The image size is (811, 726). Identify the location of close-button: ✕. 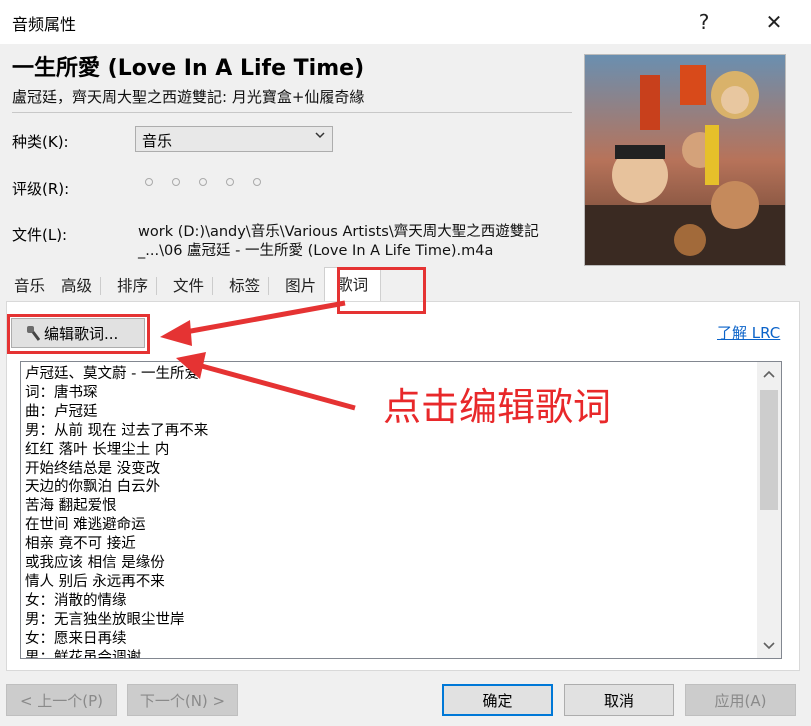
(774, 22).